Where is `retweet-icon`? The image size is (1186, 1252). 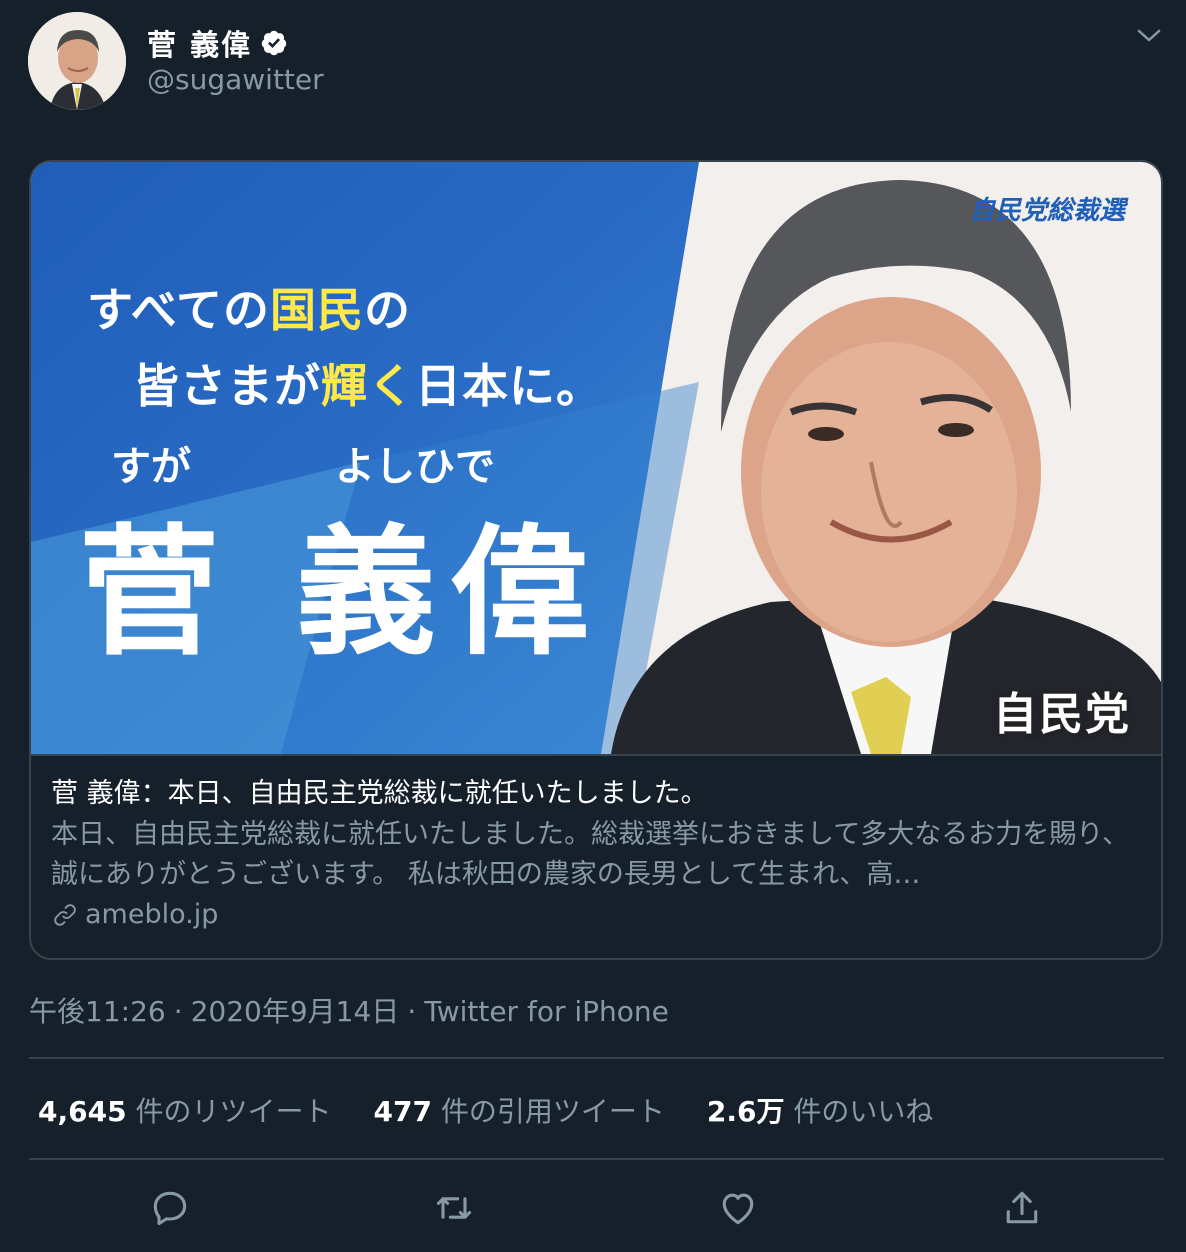 retweet-icon is located at coordinates (454, 1208).